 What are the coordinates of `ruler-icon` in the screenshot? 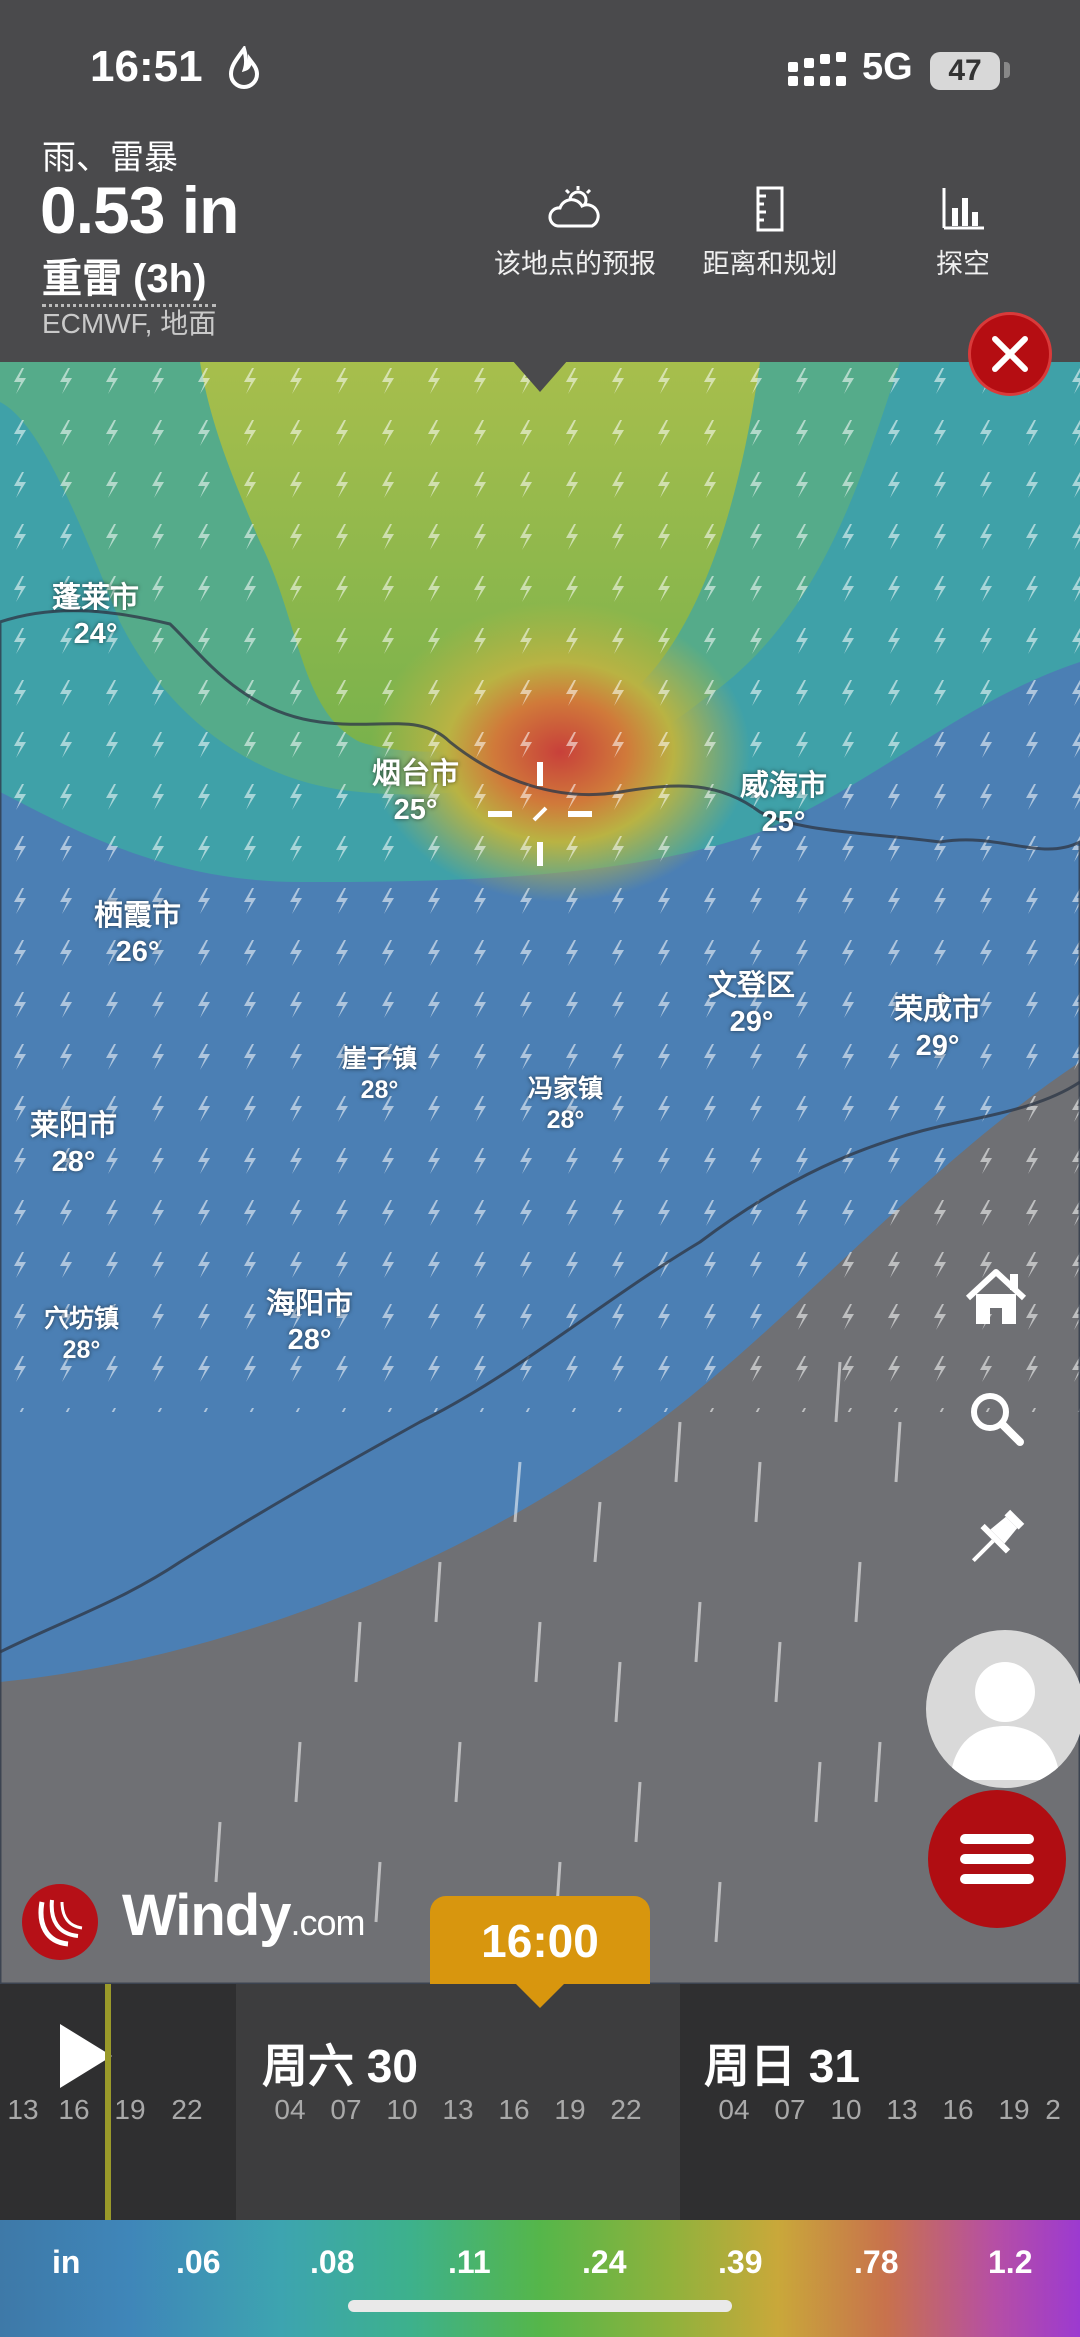 It's located at (770, 209).